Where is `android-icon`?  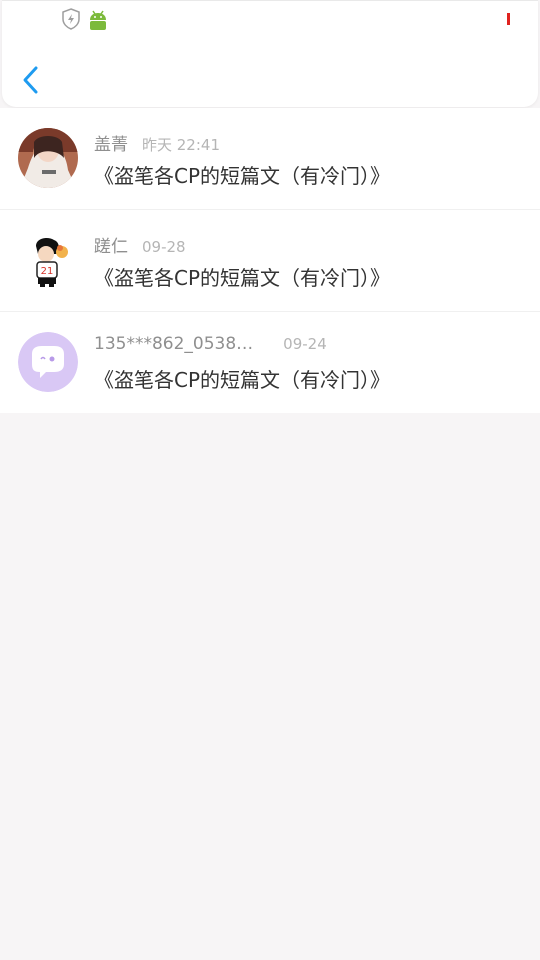 android-icon is located at coordinates (98, 20).